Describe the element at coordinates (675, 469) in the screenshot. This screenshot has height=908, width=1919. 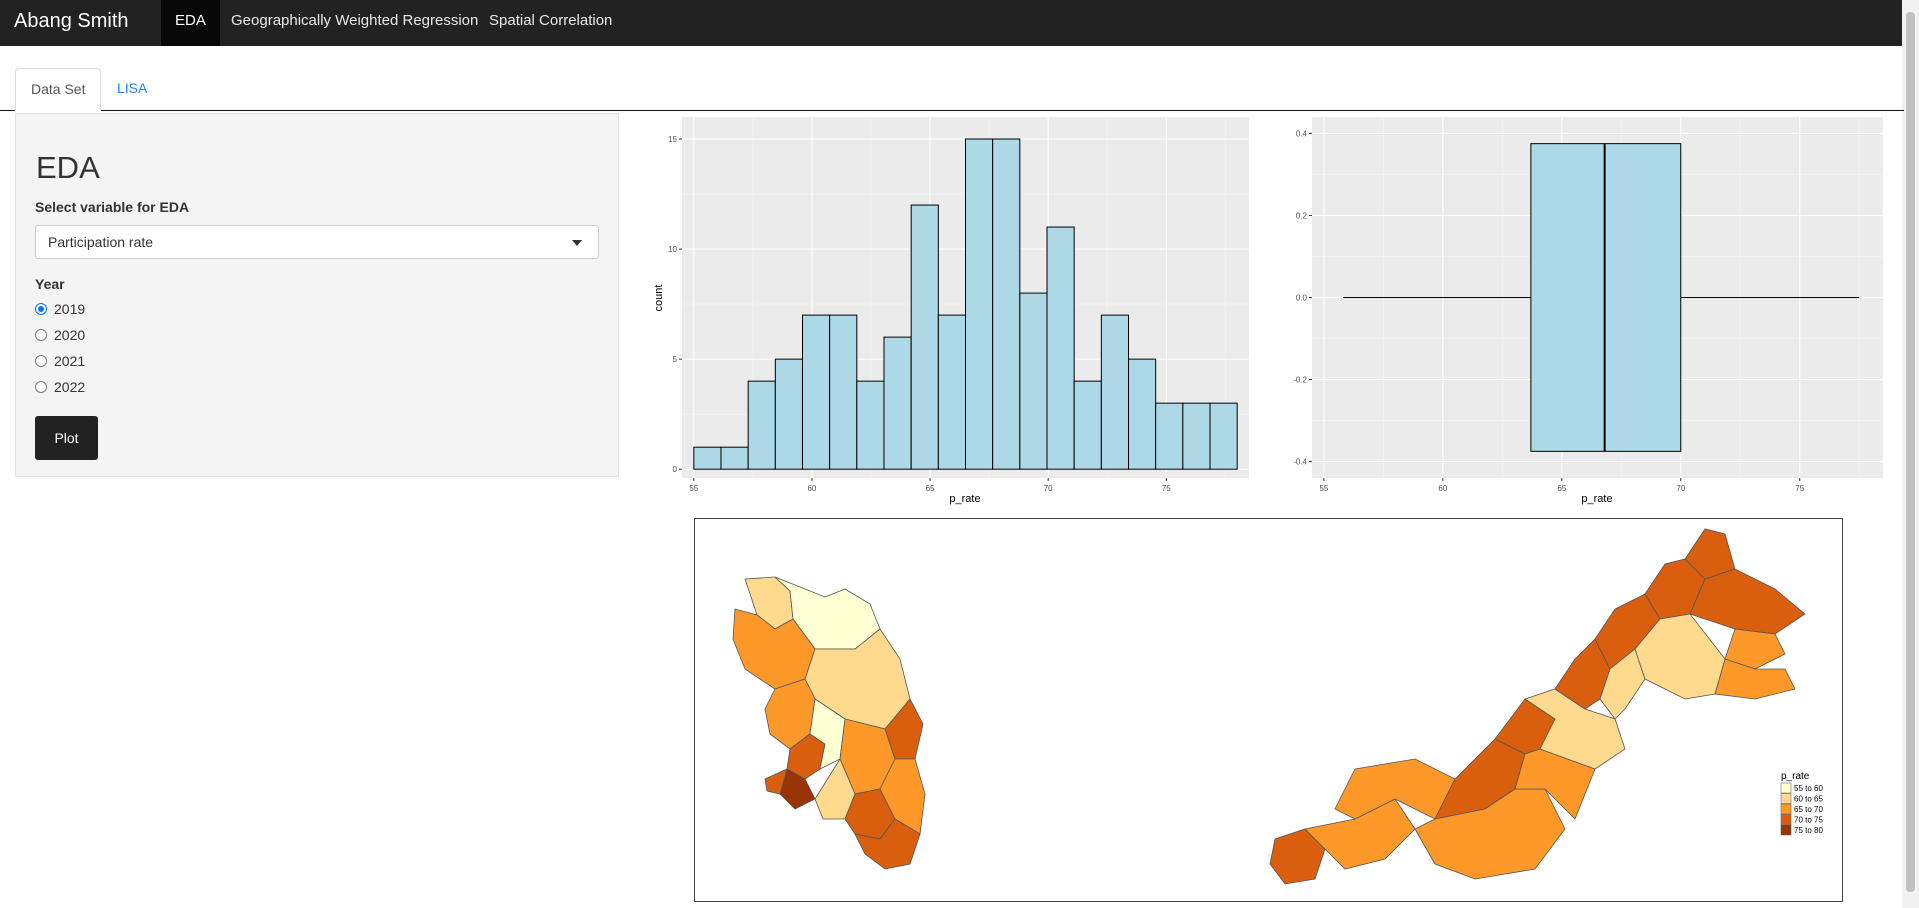
I see `y-tick-label: 0` at that location.